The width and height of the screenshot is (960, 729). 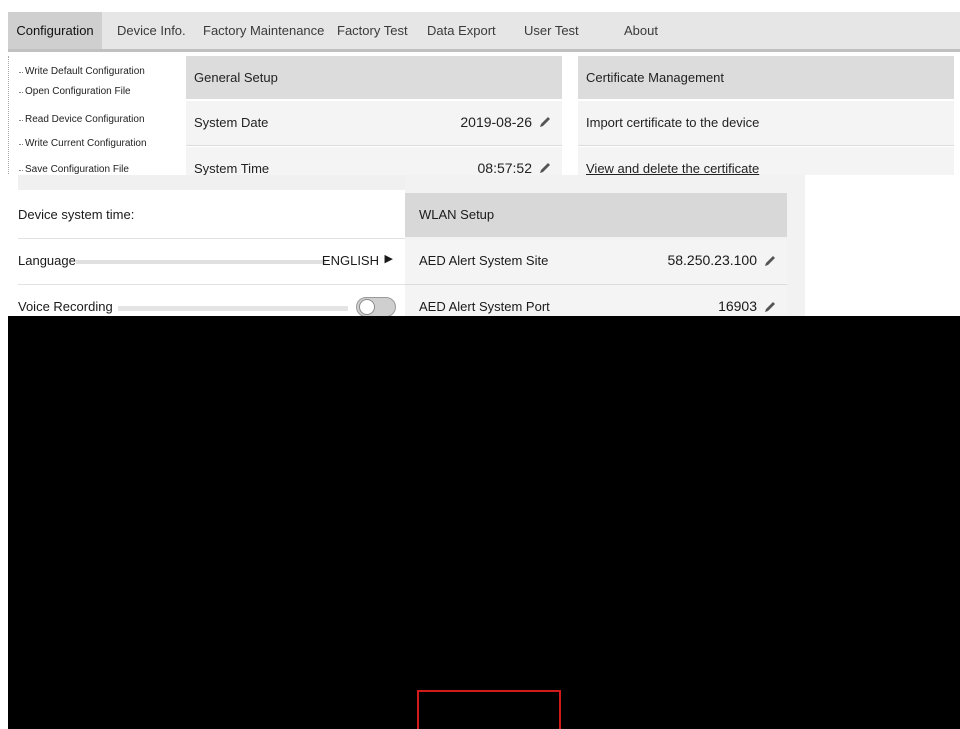 What do you see at coordinates (484, 306) in the screenshot?
I see `aed-port-label: AED Alert System Port` at bounding box center [484, 306].